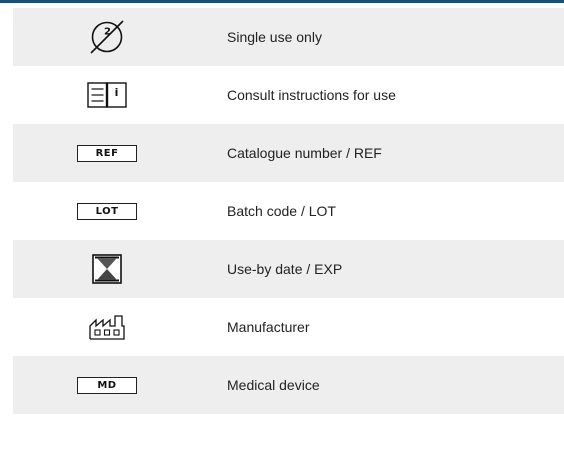 The image size is (564, 451). Describe the element at coordinates (304, 153) in the screenshot. I see `symbol-label: Catalogue number / REF` at that location.